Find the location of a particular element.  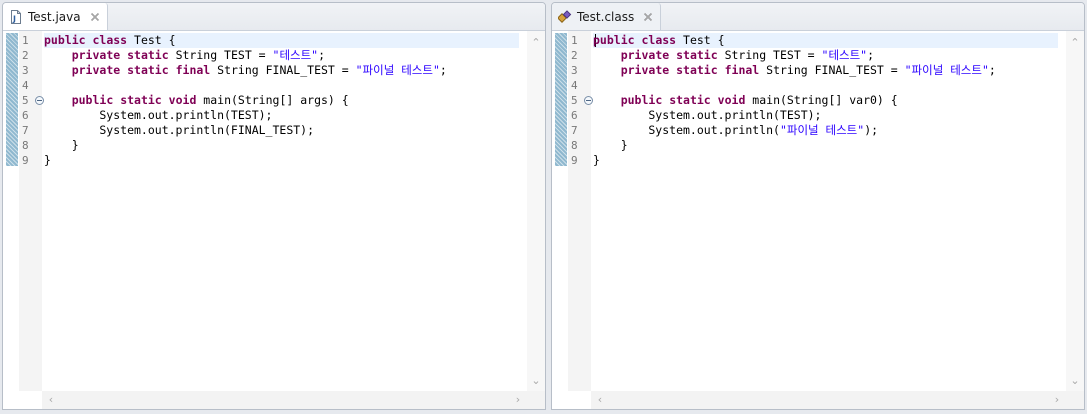

class-file-icon is located at coordinates (565, 16).